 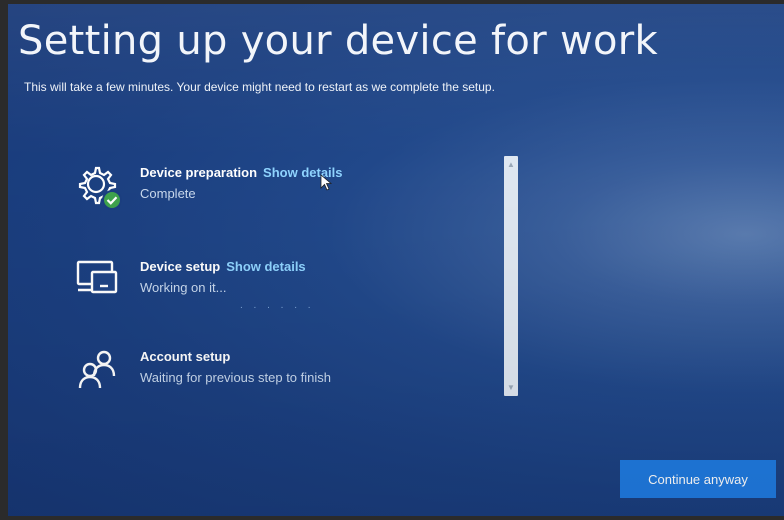 I want to click on continue-anyway-button: Continue anyway, so click(x=698, y=479).